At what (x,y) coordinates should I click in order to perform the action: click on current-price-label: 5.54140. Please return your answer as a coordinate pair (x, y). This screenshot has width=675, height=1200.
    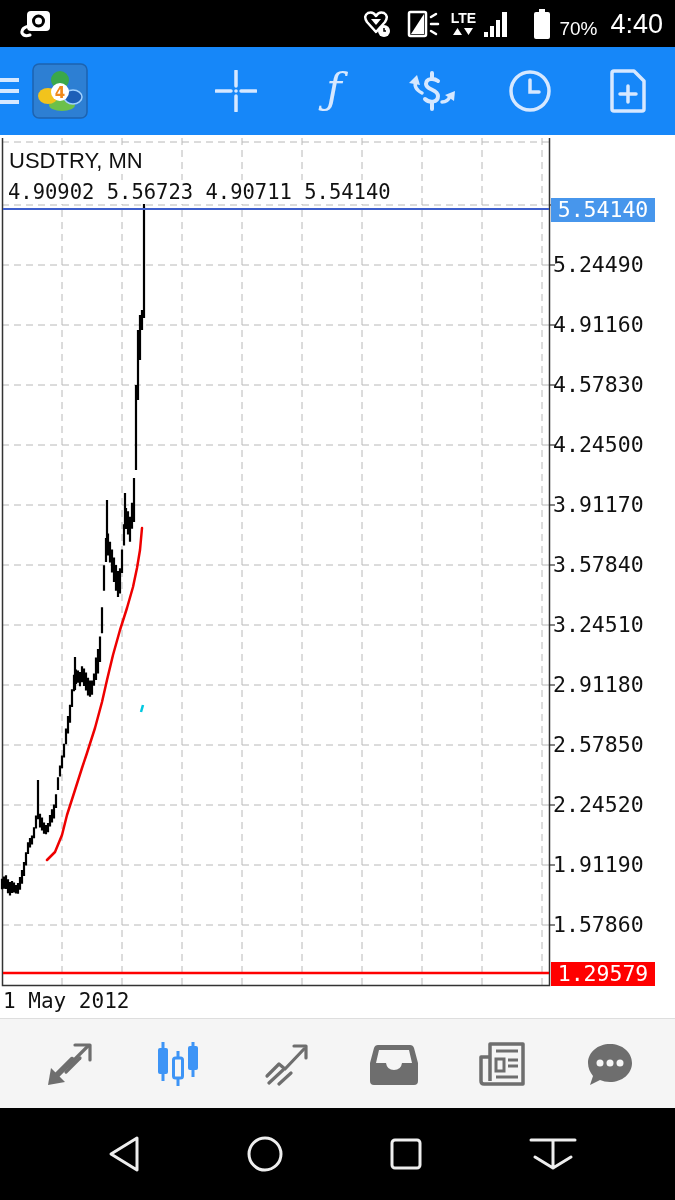
    Looking at the image, I should click on (603, 210).